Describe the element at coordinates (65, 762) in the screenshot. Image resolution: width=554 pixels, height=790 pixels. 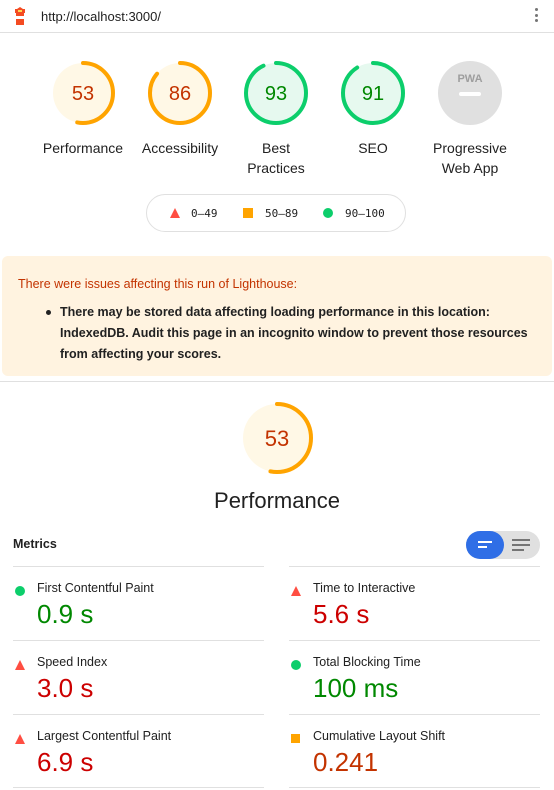
I see `metric-value: 6.9 s` at that location.